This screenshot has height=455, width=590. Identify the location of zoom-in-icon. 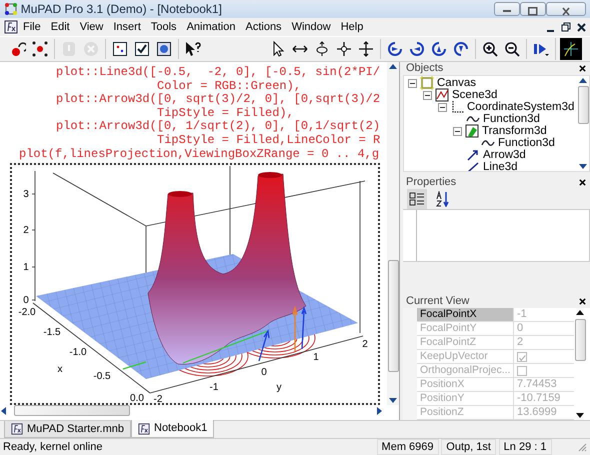
(490, 49).